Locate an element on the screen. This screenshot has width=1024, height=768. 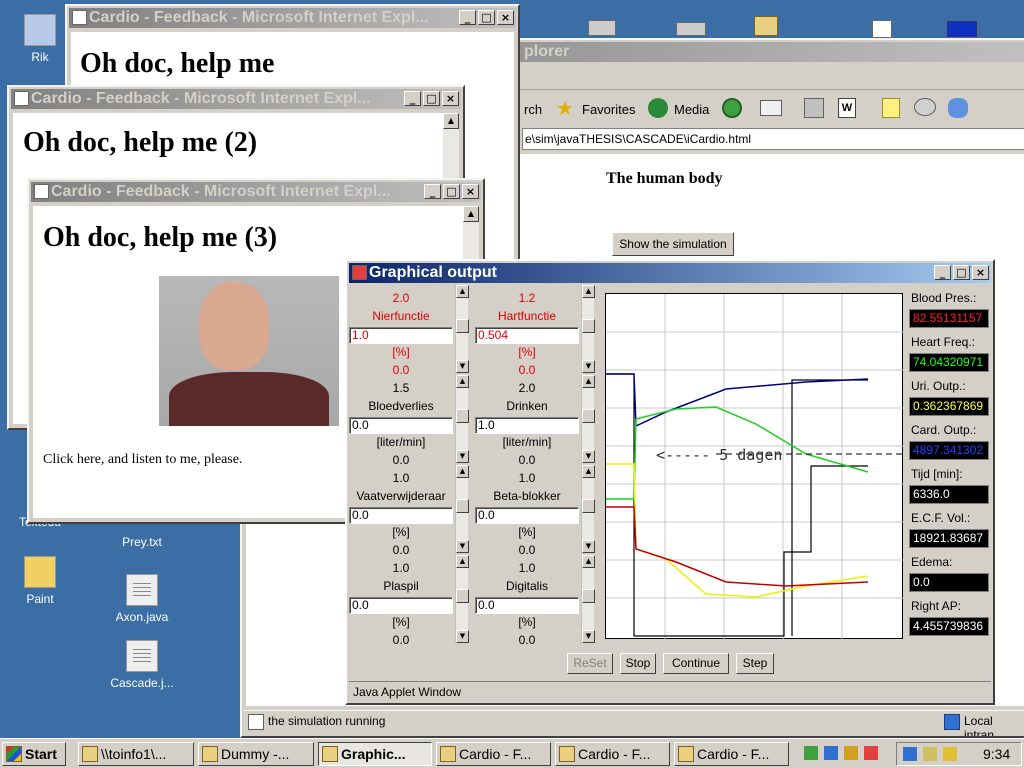
stop-button: Stop is located at coordinates (638, 663).